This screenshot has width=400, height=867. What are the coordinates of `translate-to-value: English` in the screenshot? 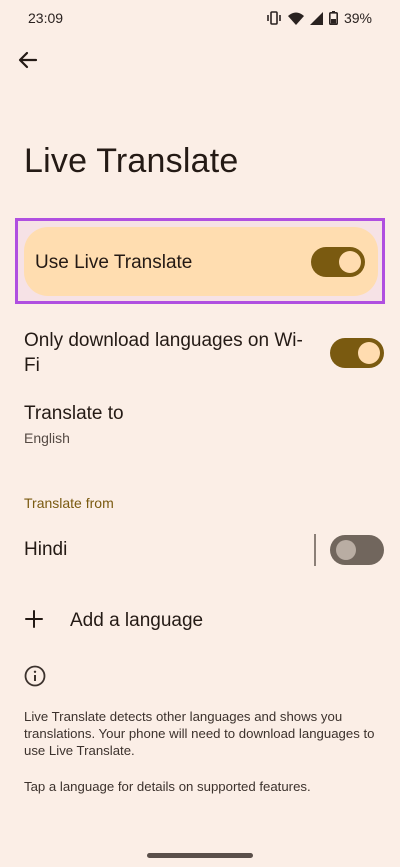 It's located at (47, 438).